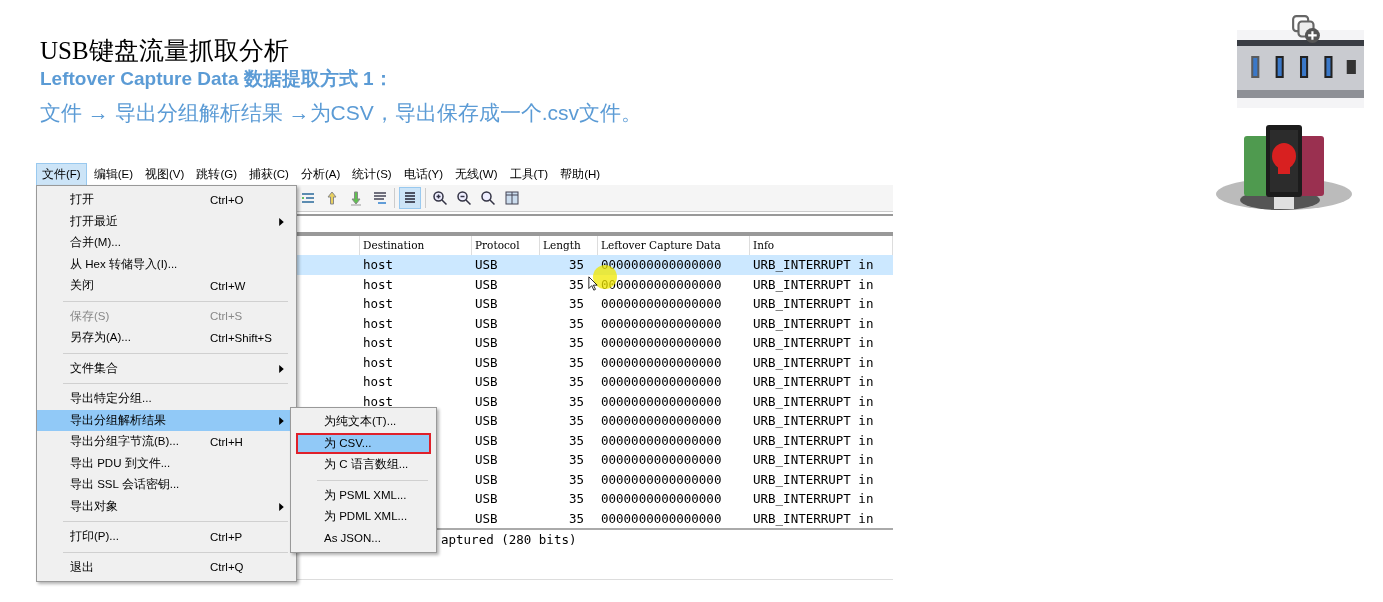  What do you see at coordinates (163, 567) in the screenshot?
I see `menu-item: 退出 Ctrl+Q` at bounding box center [163, 567].